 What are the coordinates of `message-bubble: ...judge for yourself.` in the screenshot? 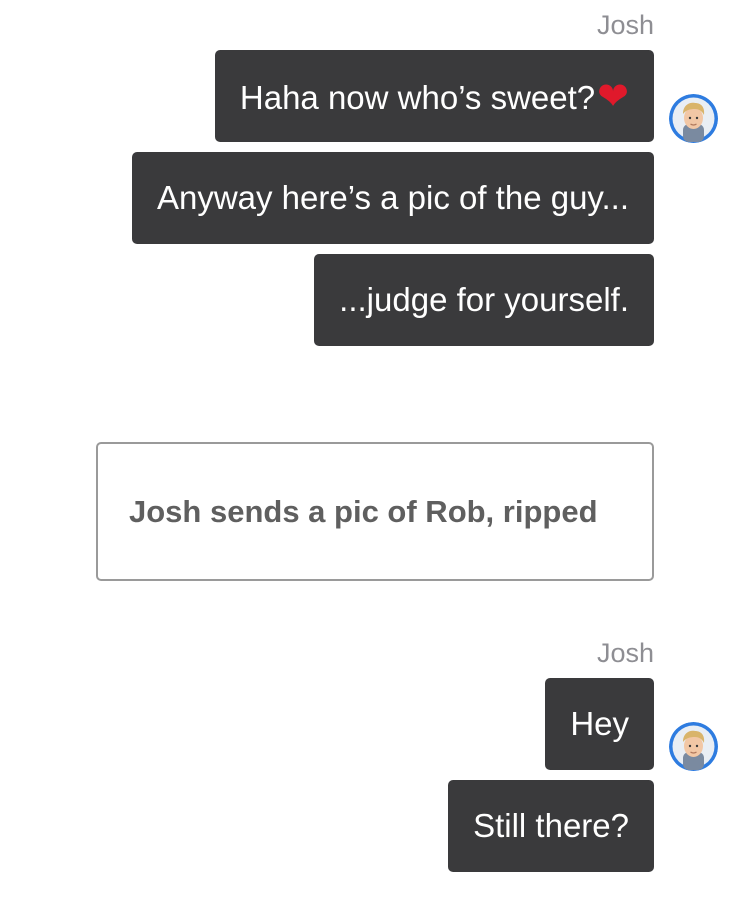 It's located at (484, 300).